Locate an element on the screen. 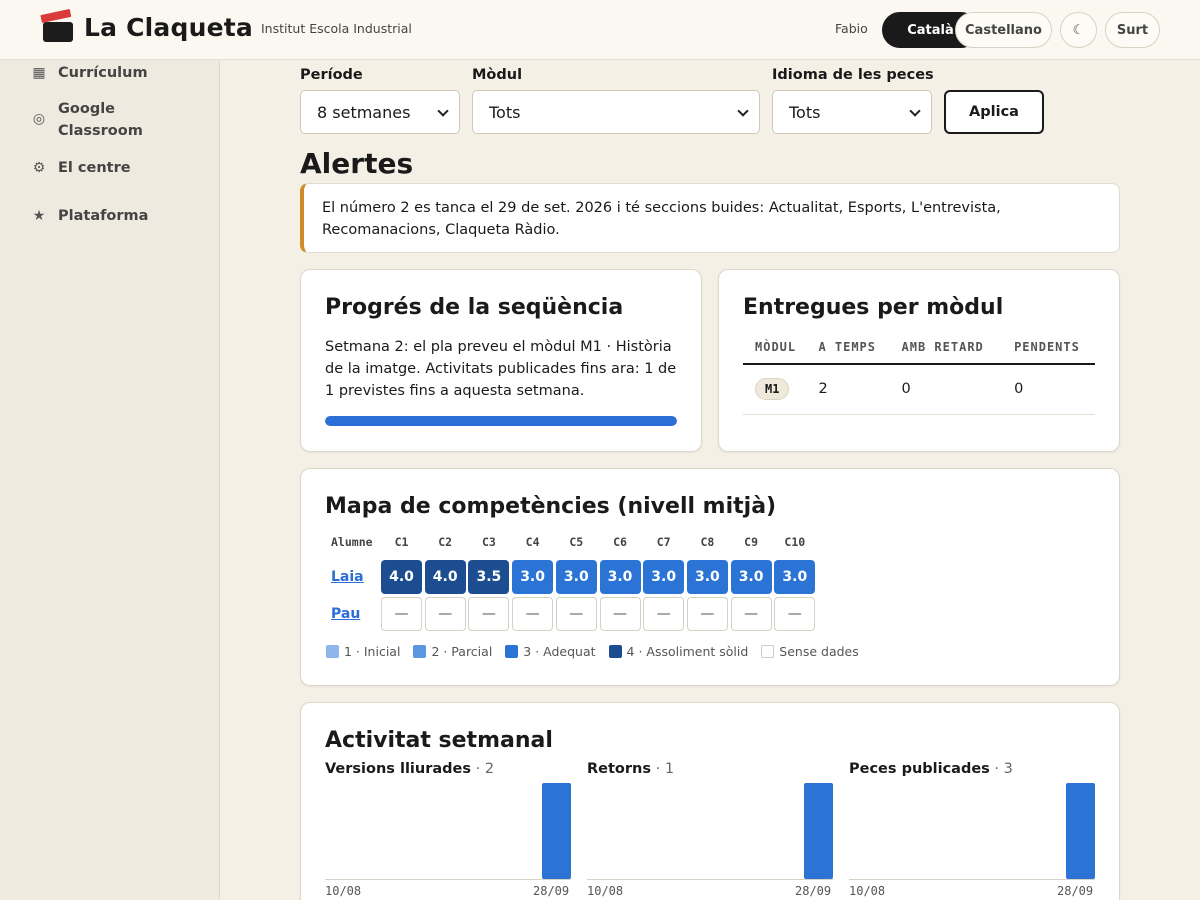 Image resolution: width=1200 pixels, height=900 pixels. mini-chart-title: Versions lliurades · 2 is located at coordinates (409, 769).